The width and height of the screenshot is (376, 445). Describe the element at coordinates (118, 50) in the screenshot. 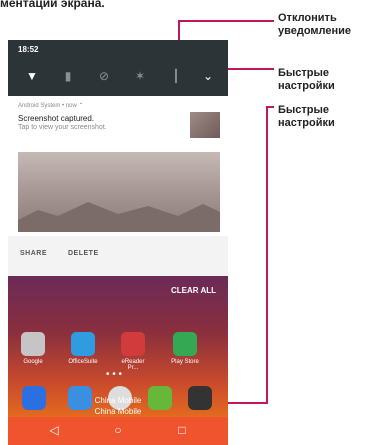

I see `status-bar: 18:52` at that location.